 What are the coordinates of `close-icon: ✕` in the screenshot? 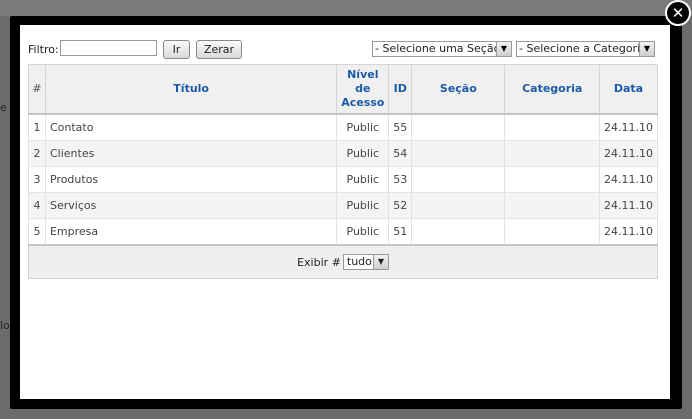 It's located at (678, 13).